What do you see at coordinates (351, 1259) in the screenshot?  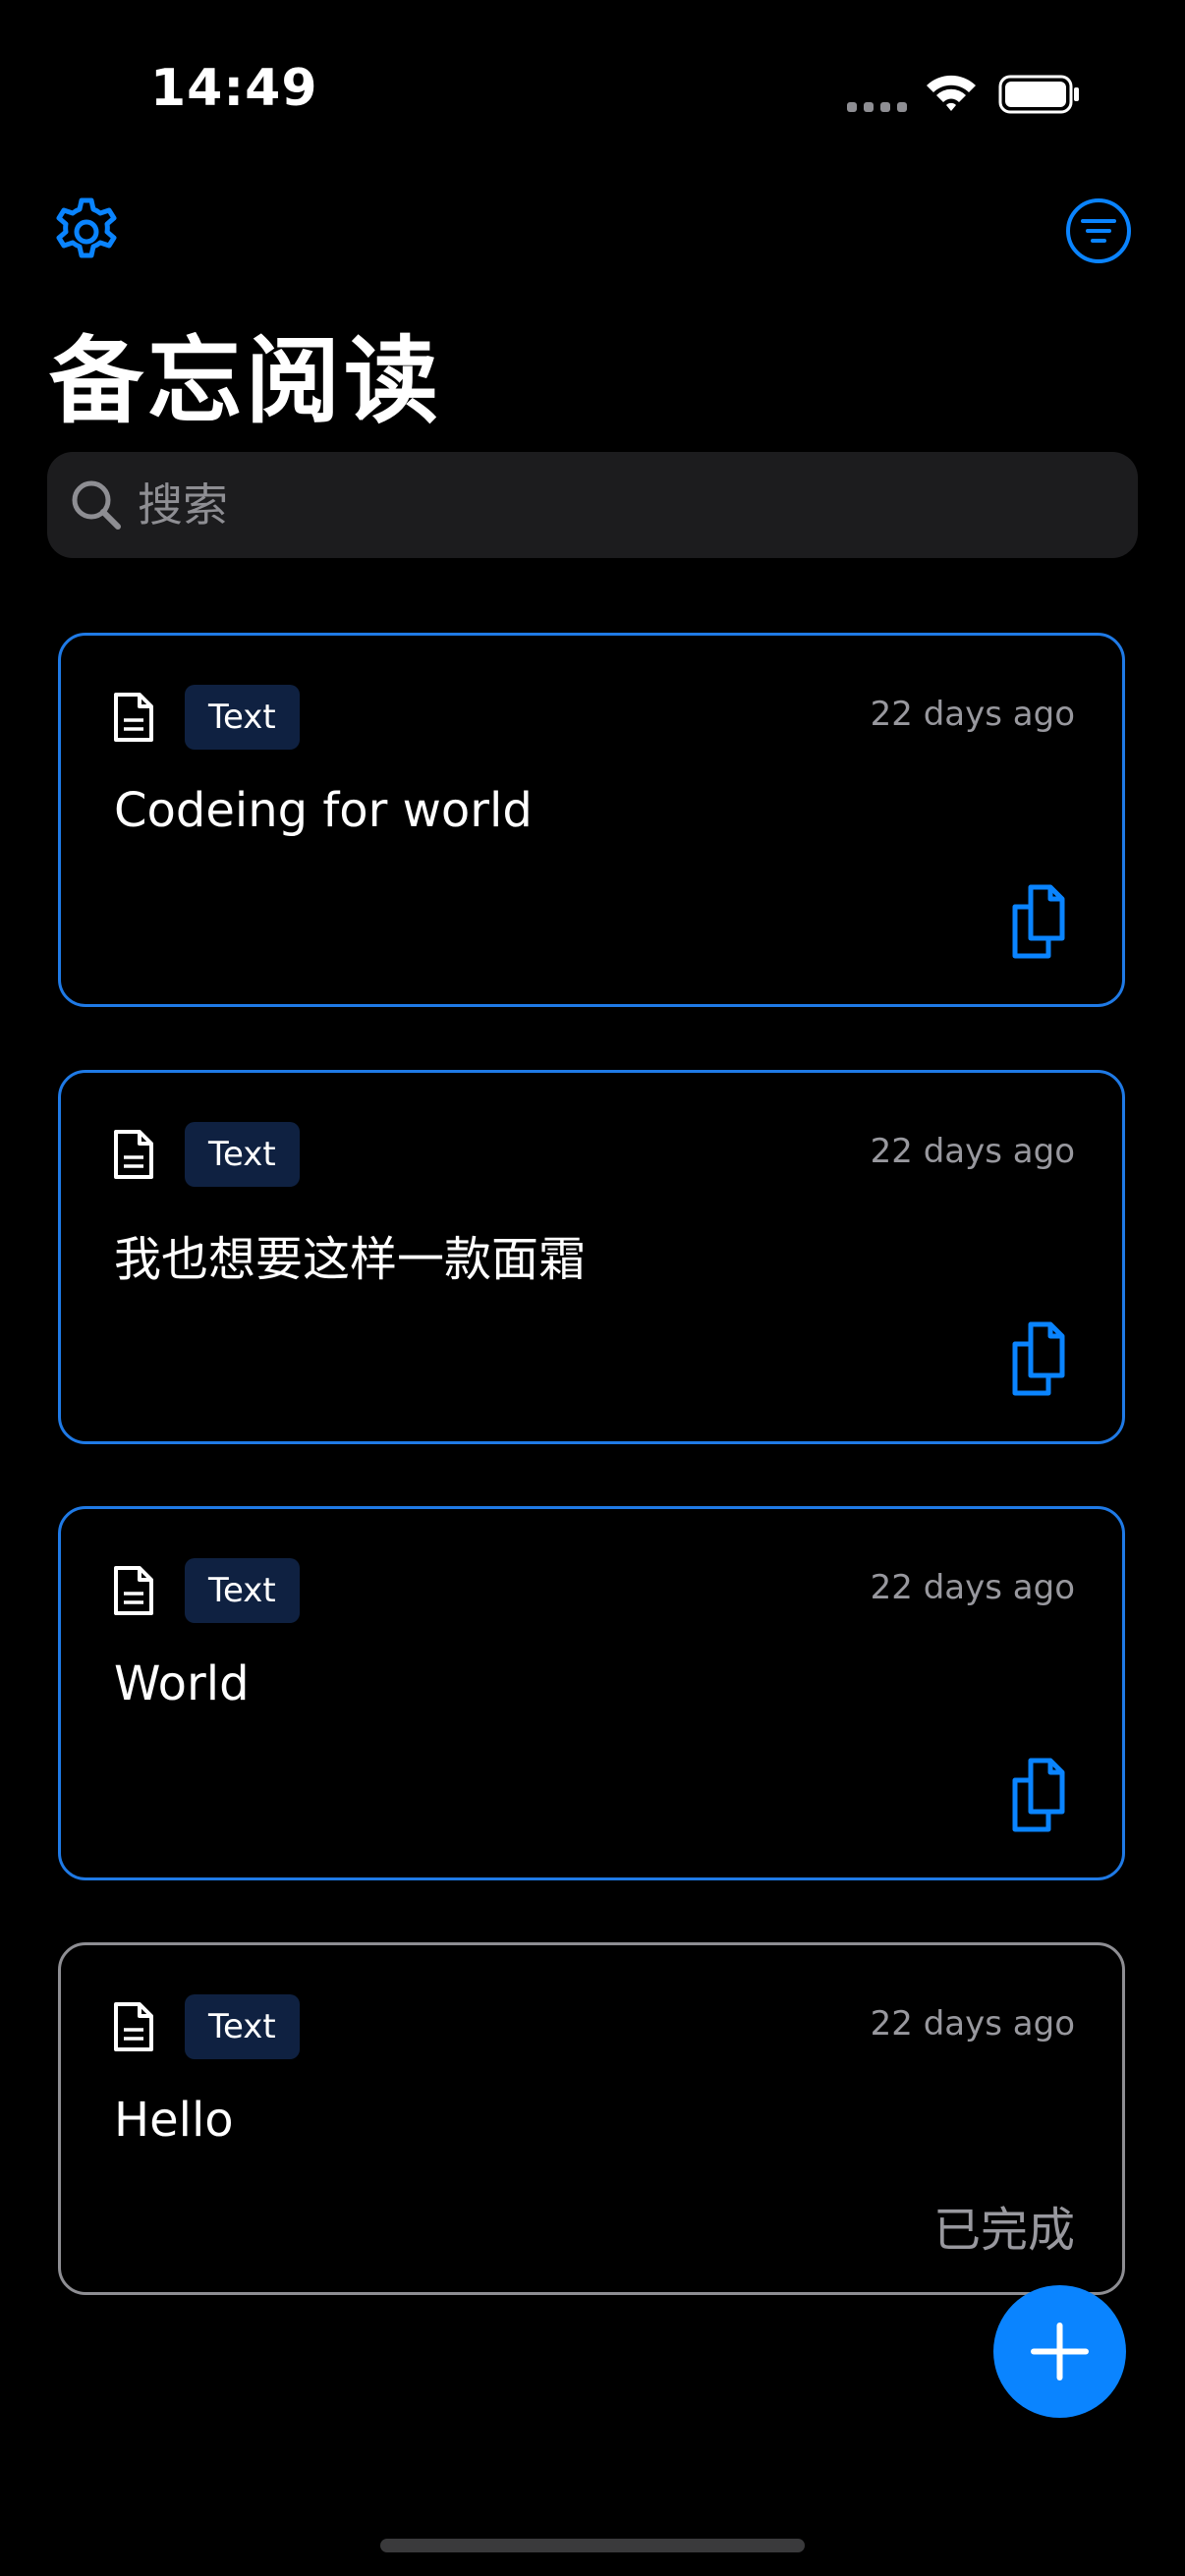 I see `memo-text: 我也想要这样一款面霜` at bounding box center [351, 1259].